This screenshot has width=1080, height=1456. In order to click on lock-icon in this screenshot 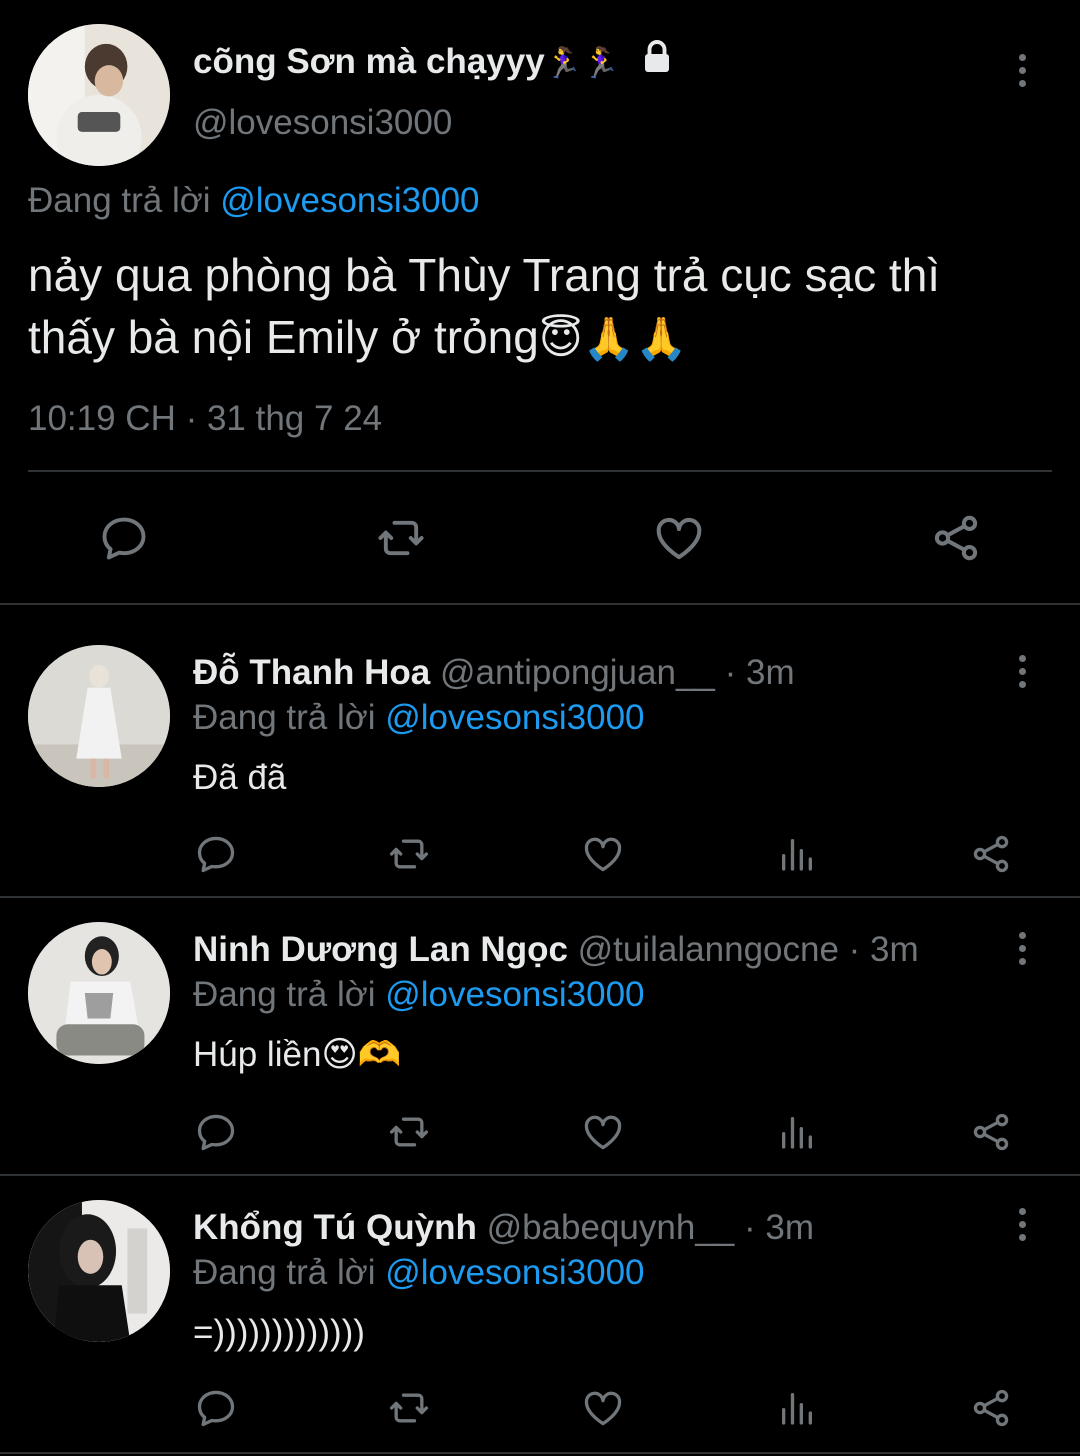, I will do `click(657, 63)`.